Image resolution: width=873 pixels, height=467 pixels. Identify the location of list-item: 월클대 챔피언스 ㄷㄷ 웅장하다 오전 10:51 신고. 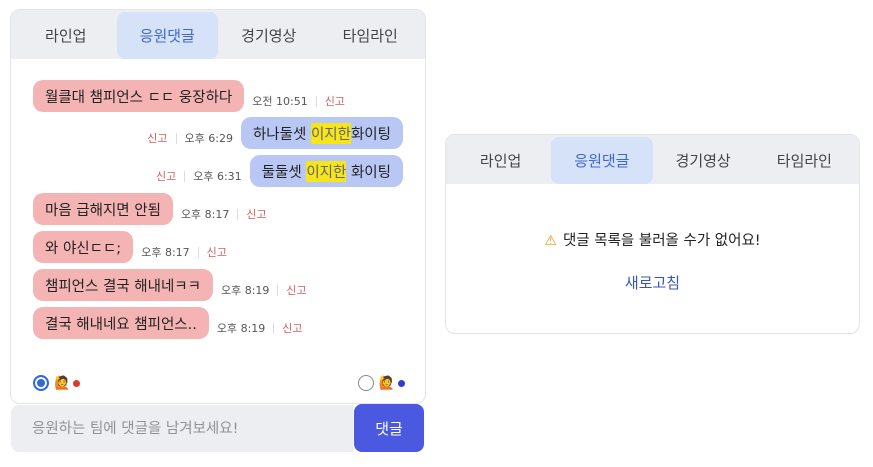
(189, 96).